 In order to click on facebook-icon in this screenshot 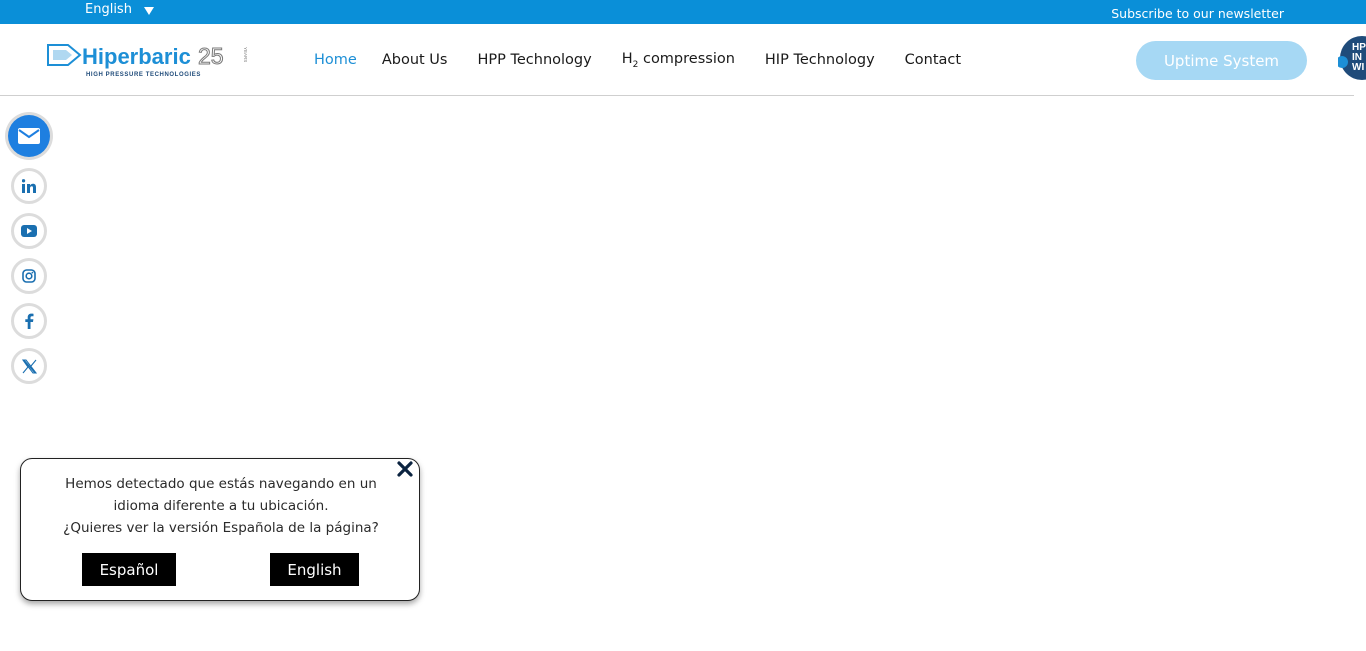, I will do `click(29, 321)`.